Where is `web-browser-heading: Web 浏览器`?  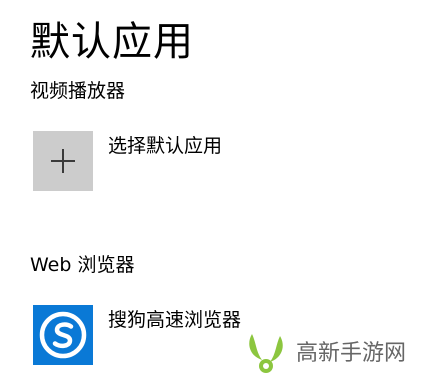 web-browser-heading: Web 浏览器 is located at coordinates (82, 265).